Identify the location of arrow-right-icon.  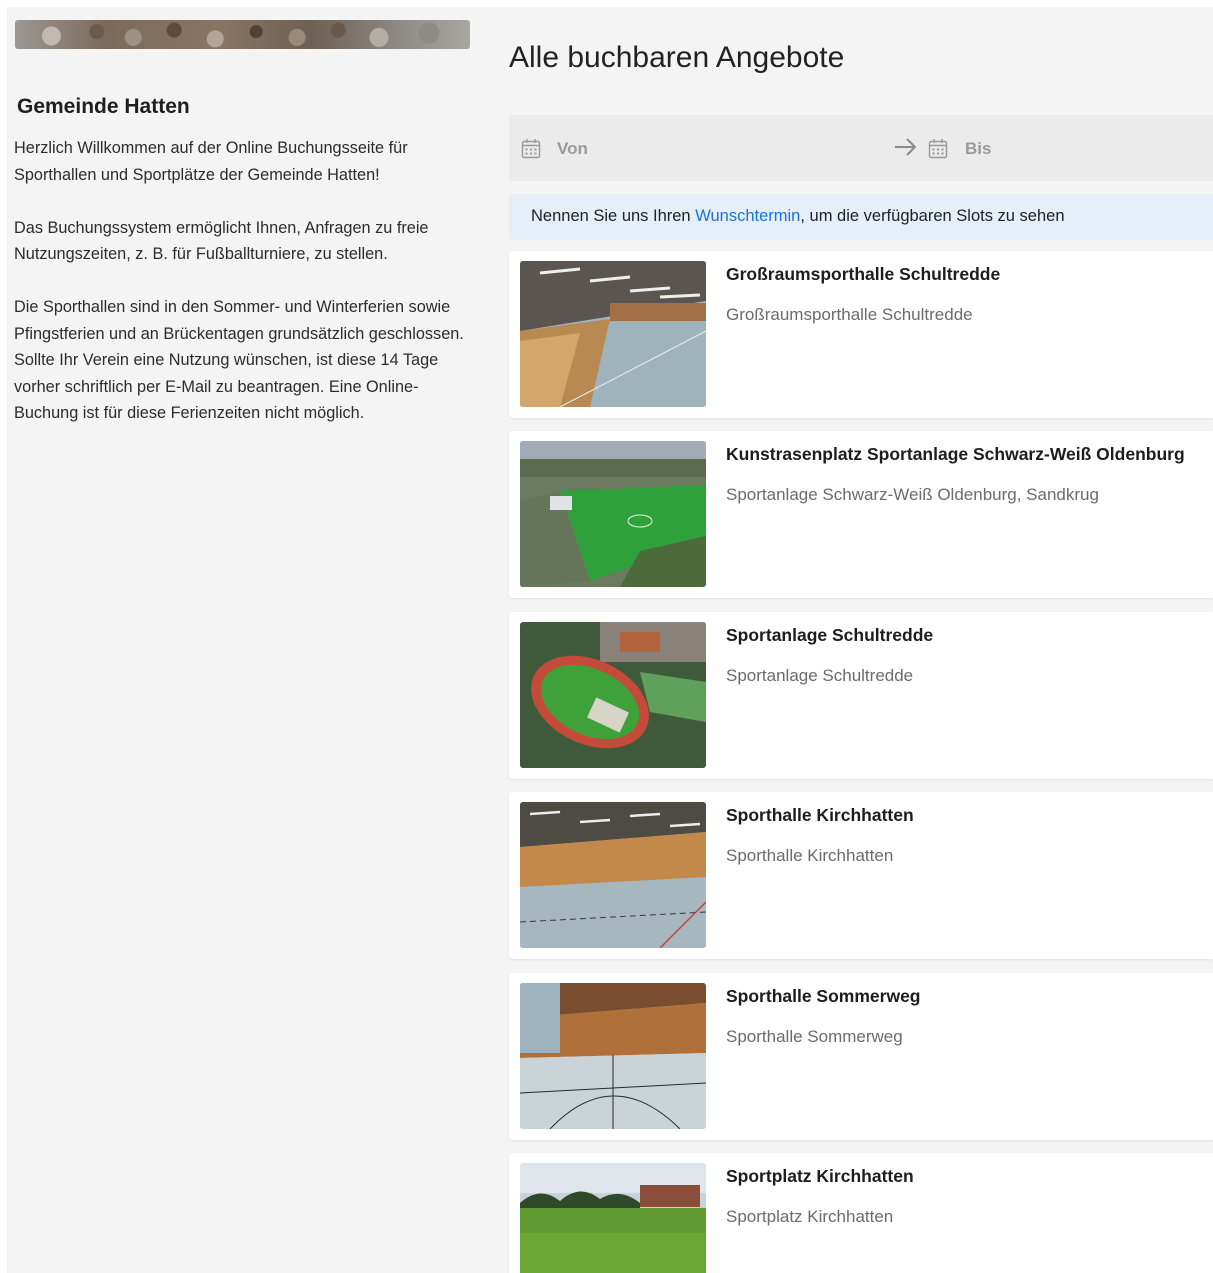
(906, 147).